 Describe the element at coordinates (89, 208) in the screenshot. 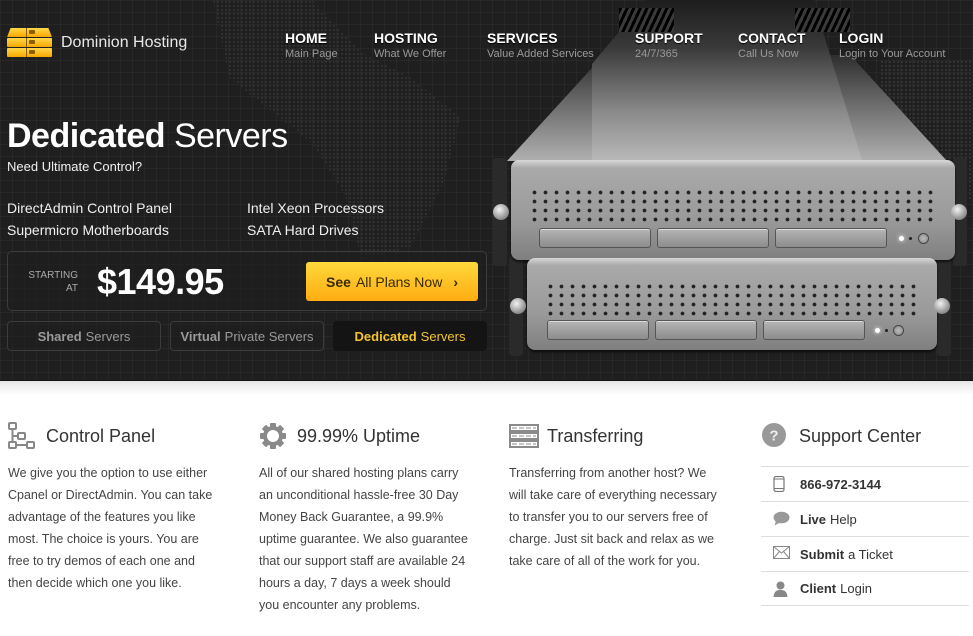

I see `feature-item: DirectAdmin Control Panel` at that location.